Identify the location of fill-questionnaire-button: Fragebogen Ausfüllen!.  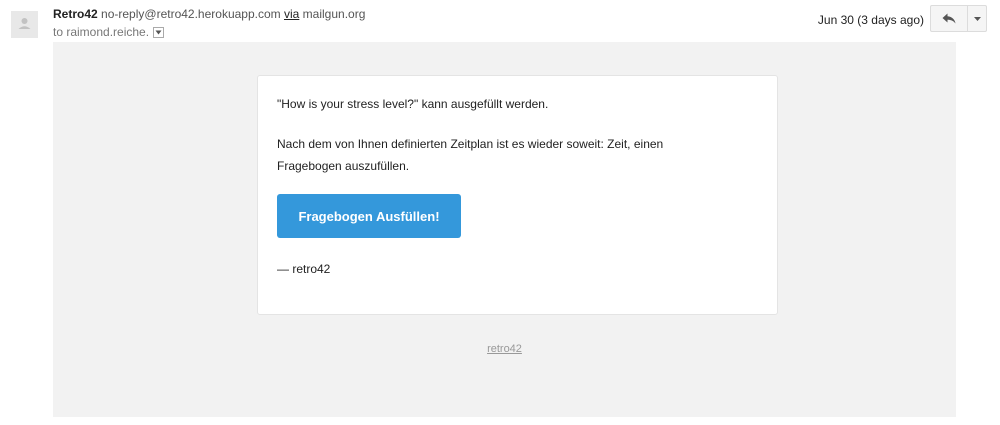
(369, 216).